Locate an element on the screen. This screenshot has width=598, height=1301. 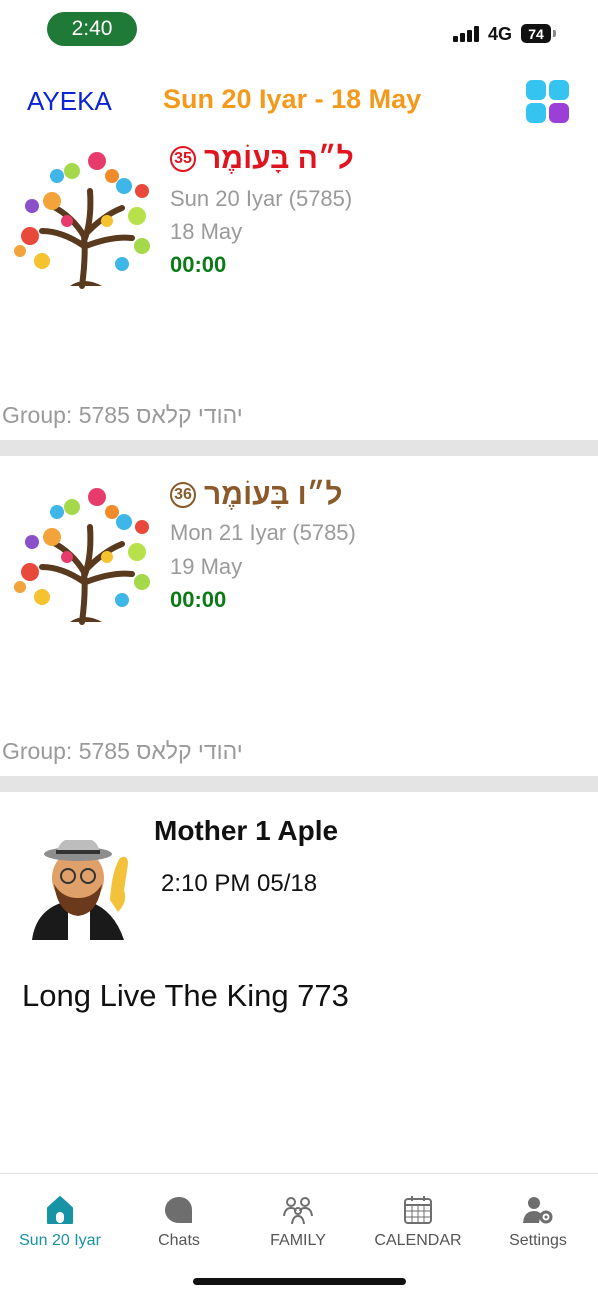
omer-title: 36 ל״ו בָּעוֹמֶר is located at coordinates (256, 495).